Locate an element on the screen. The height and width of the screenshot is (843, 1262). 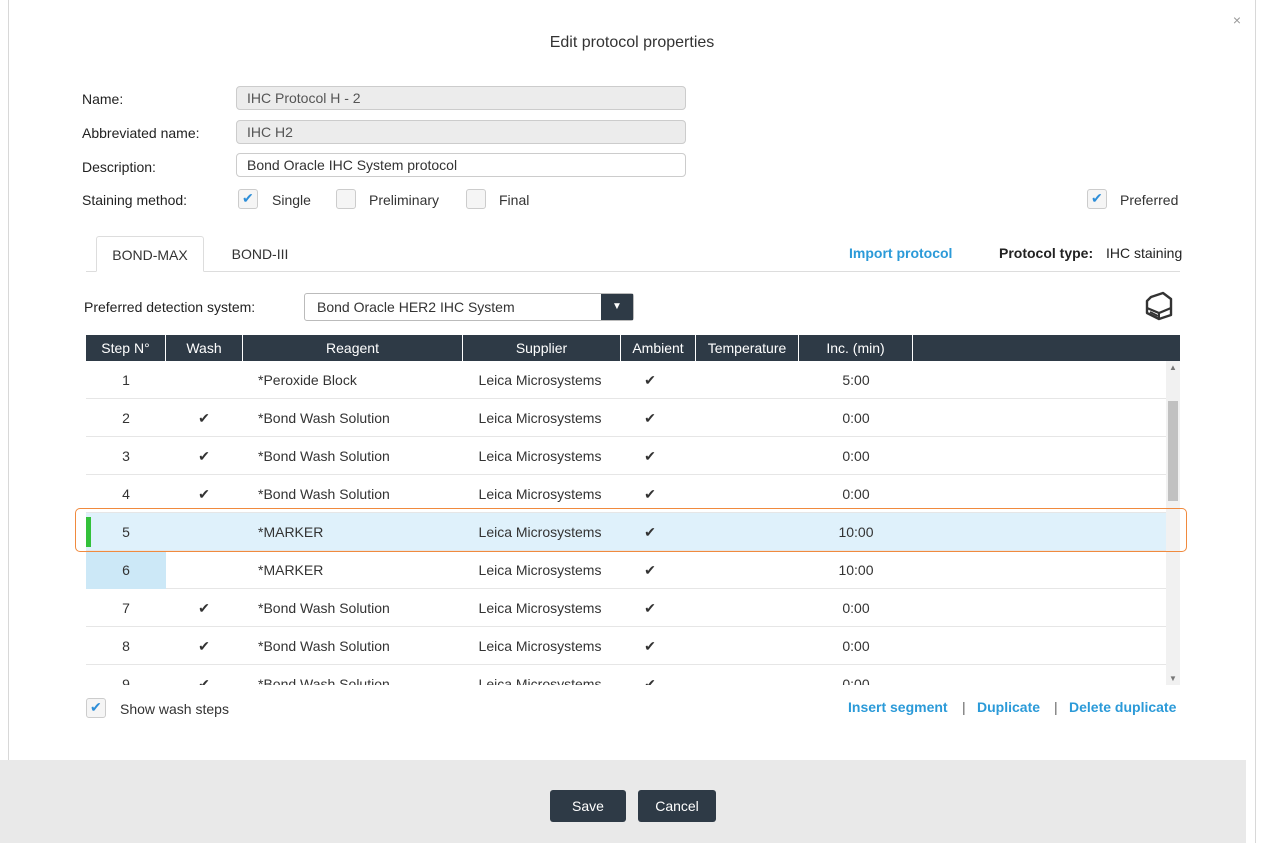
inc-cell: 10:00 is located at coordinates (856, 570).